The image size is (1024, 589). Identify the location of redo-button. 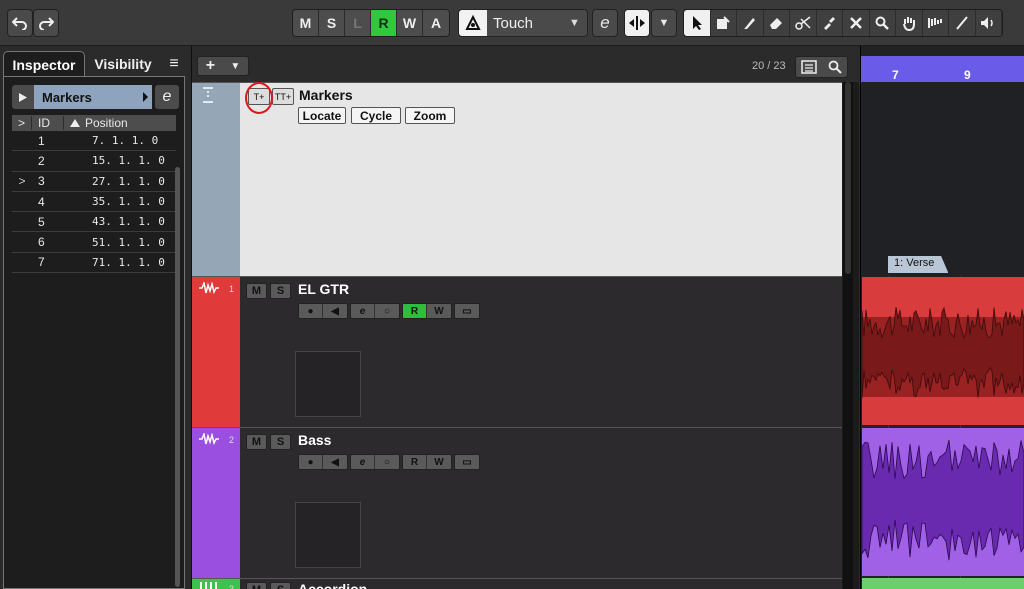
(46, 23).